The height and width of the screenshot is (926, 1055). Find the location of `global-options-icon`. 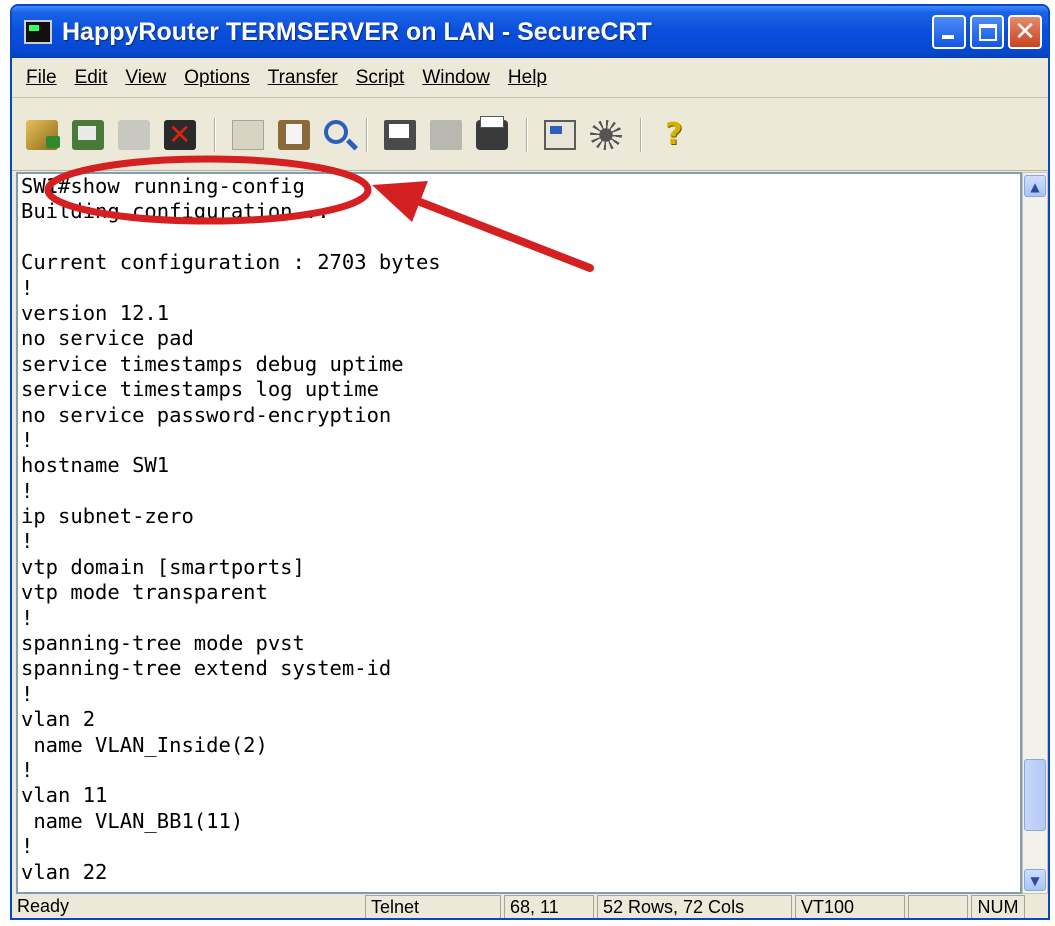

global-options-icon is located at coordinates (606, 134).